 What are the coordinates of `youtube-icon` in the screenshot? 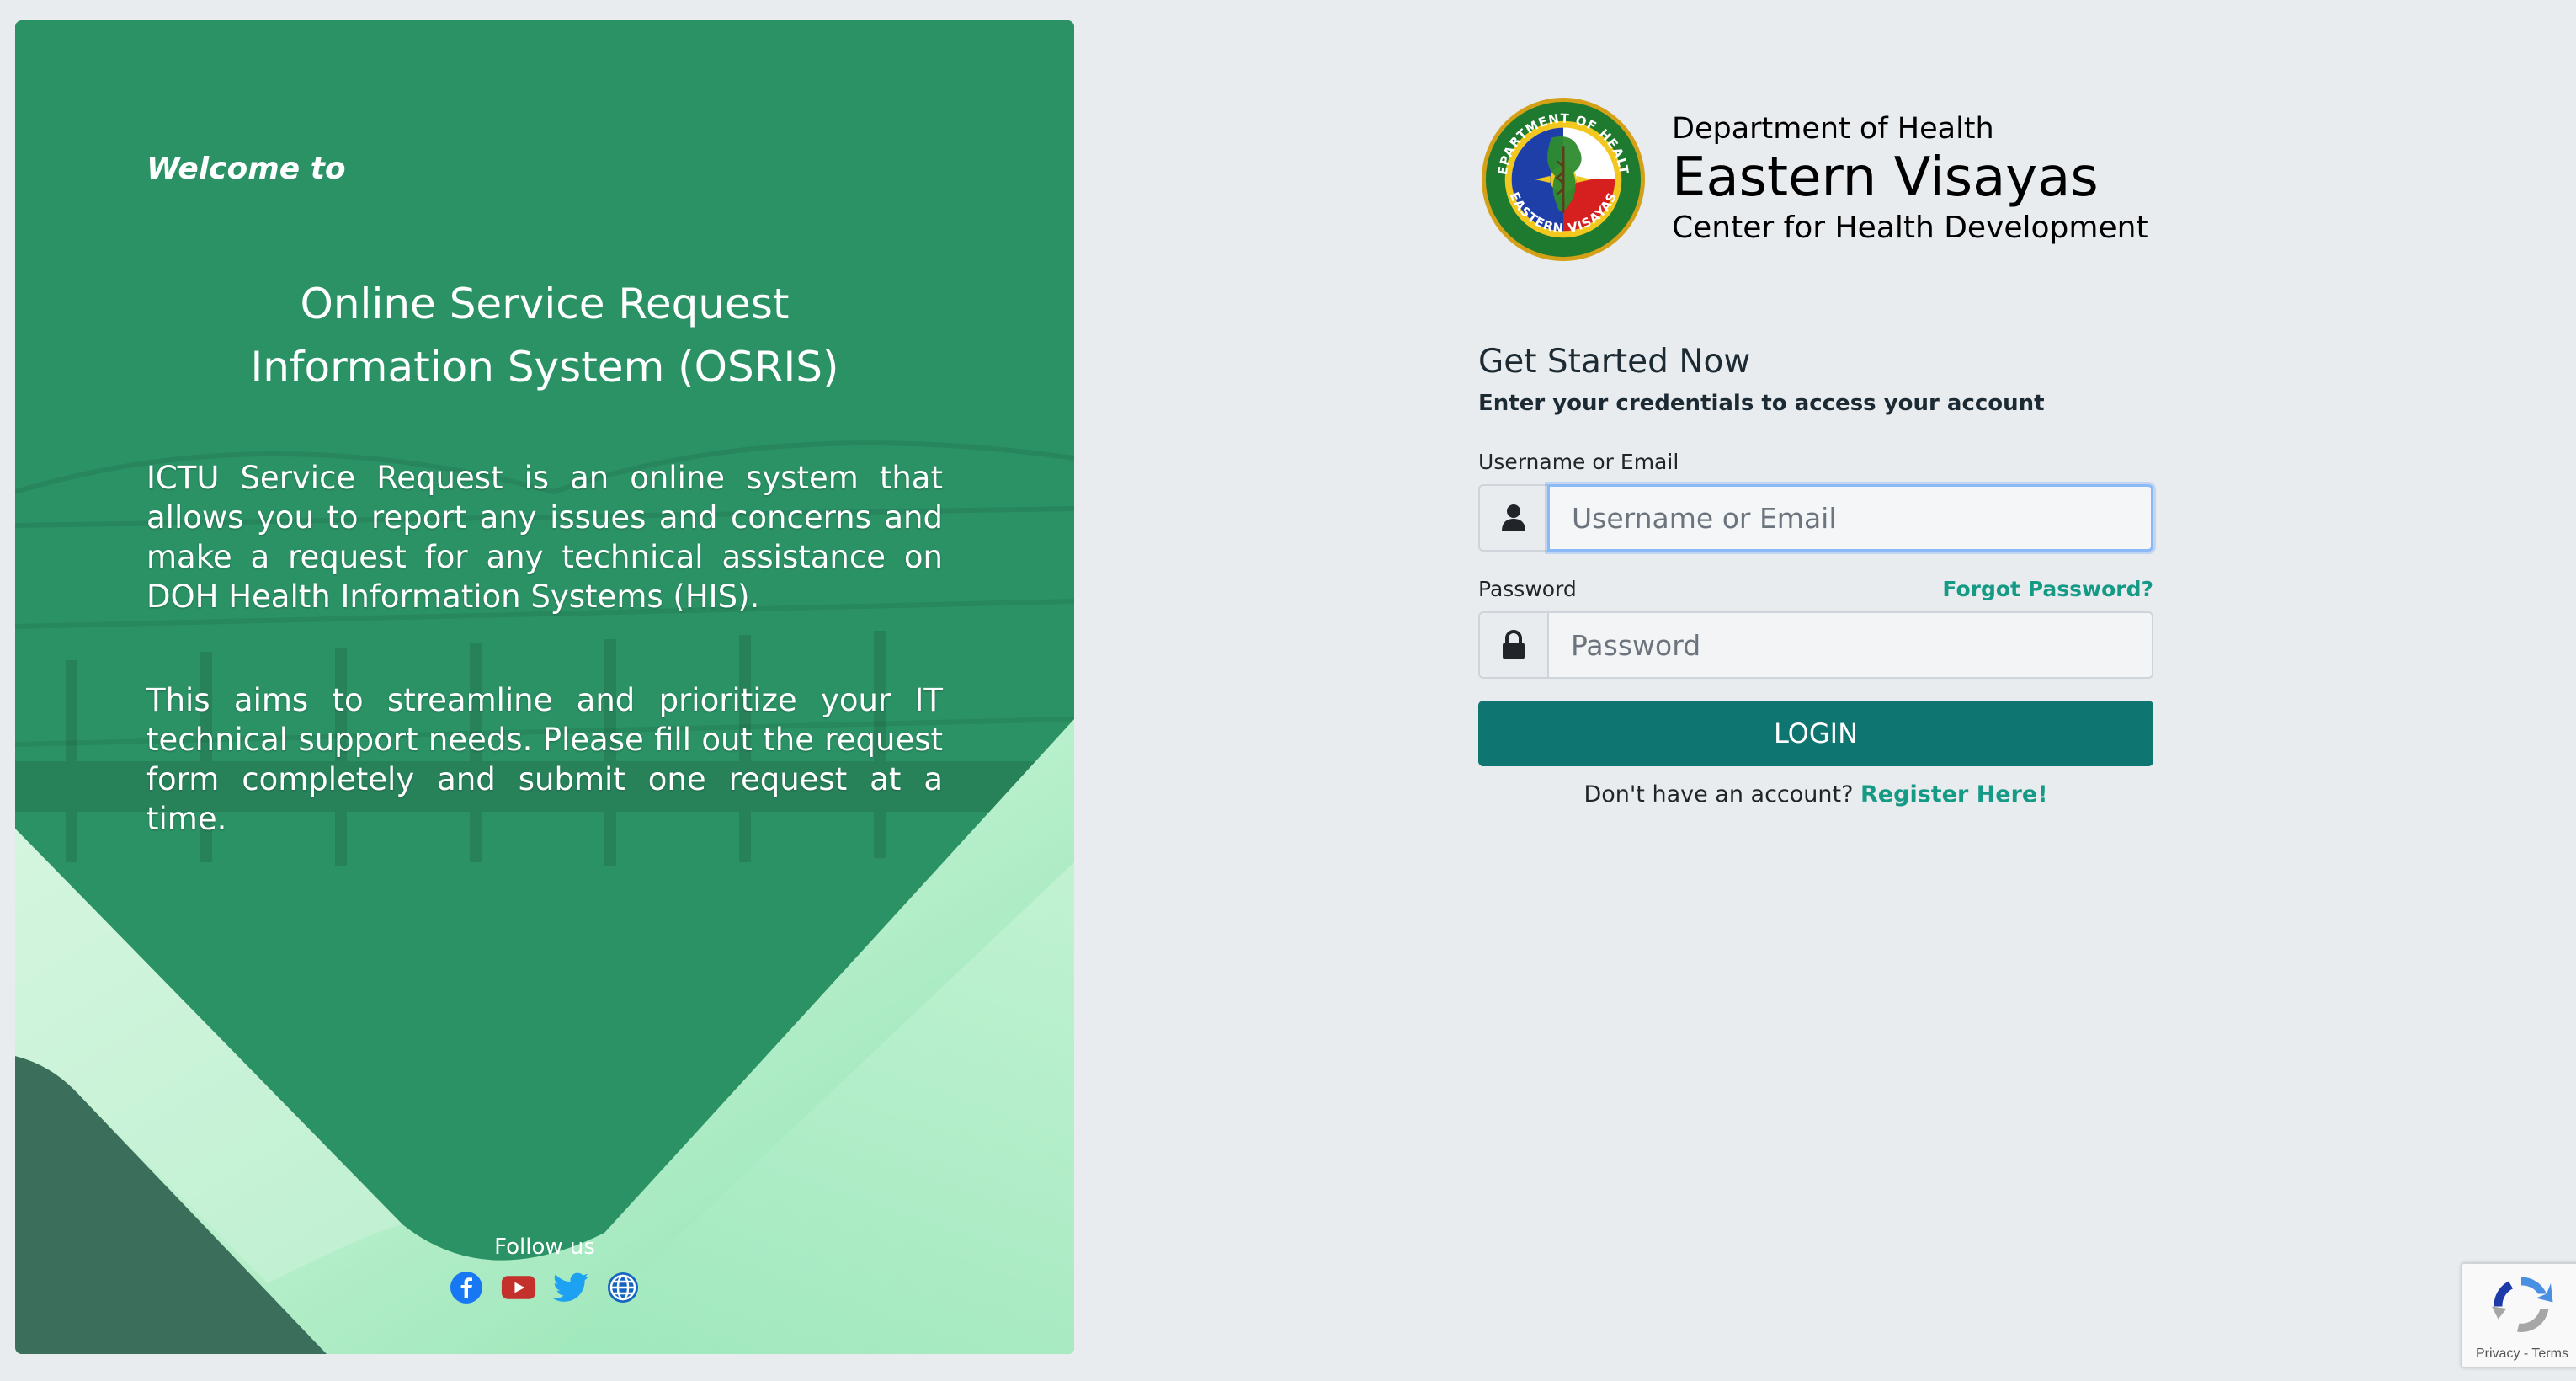 It's located at (519, 1287).